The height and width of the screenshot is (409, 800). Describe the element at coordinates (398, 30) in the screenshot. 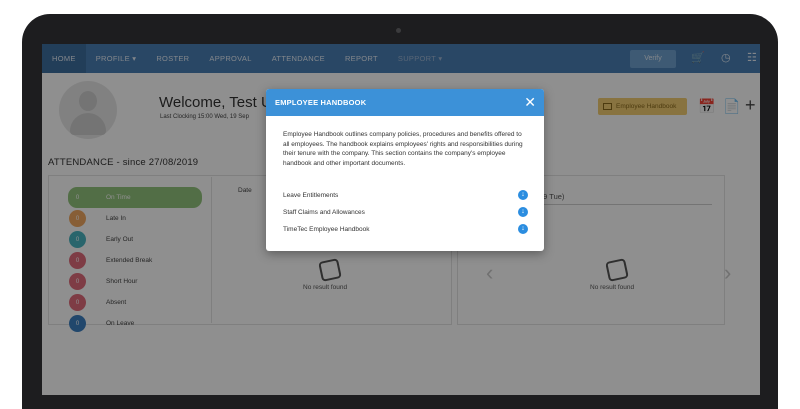

I see `webcam-dot` at that location.